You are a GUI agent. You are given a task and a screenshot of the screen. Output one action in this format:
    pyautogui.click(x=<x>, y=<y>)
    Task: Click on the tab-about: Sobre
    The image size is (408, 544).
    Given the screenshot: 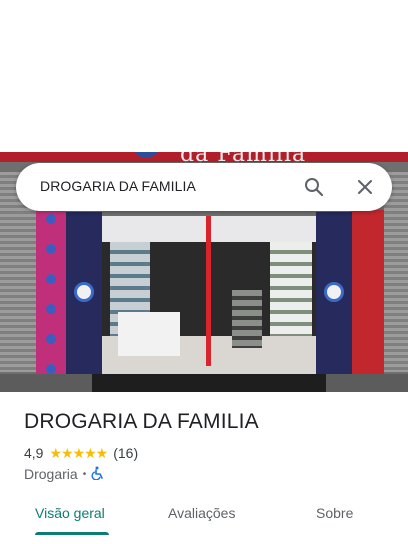 What is the action you would take?
    pyautogui.click(x=334, y=513)
    